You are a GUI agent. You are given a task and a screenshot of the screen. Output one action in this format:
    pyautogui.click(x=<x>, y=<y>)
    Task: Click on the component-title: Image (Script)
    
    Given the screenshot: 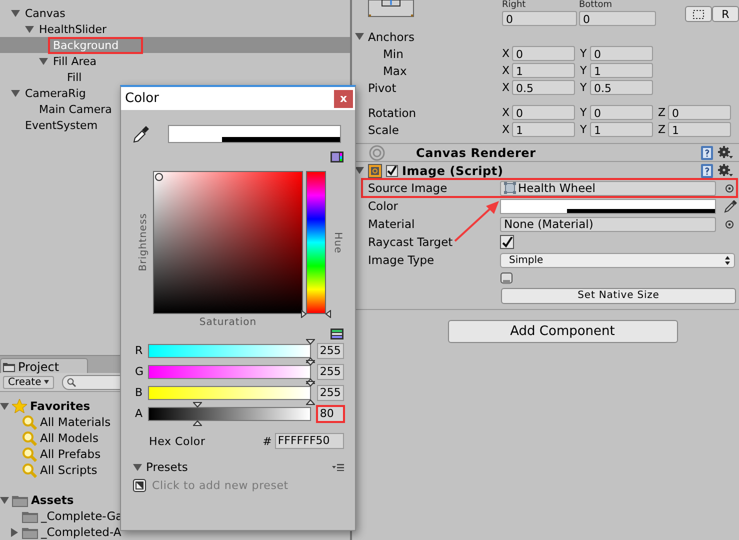 What is the action you would take?
    pyautogui.click(x=453, y=171)
    